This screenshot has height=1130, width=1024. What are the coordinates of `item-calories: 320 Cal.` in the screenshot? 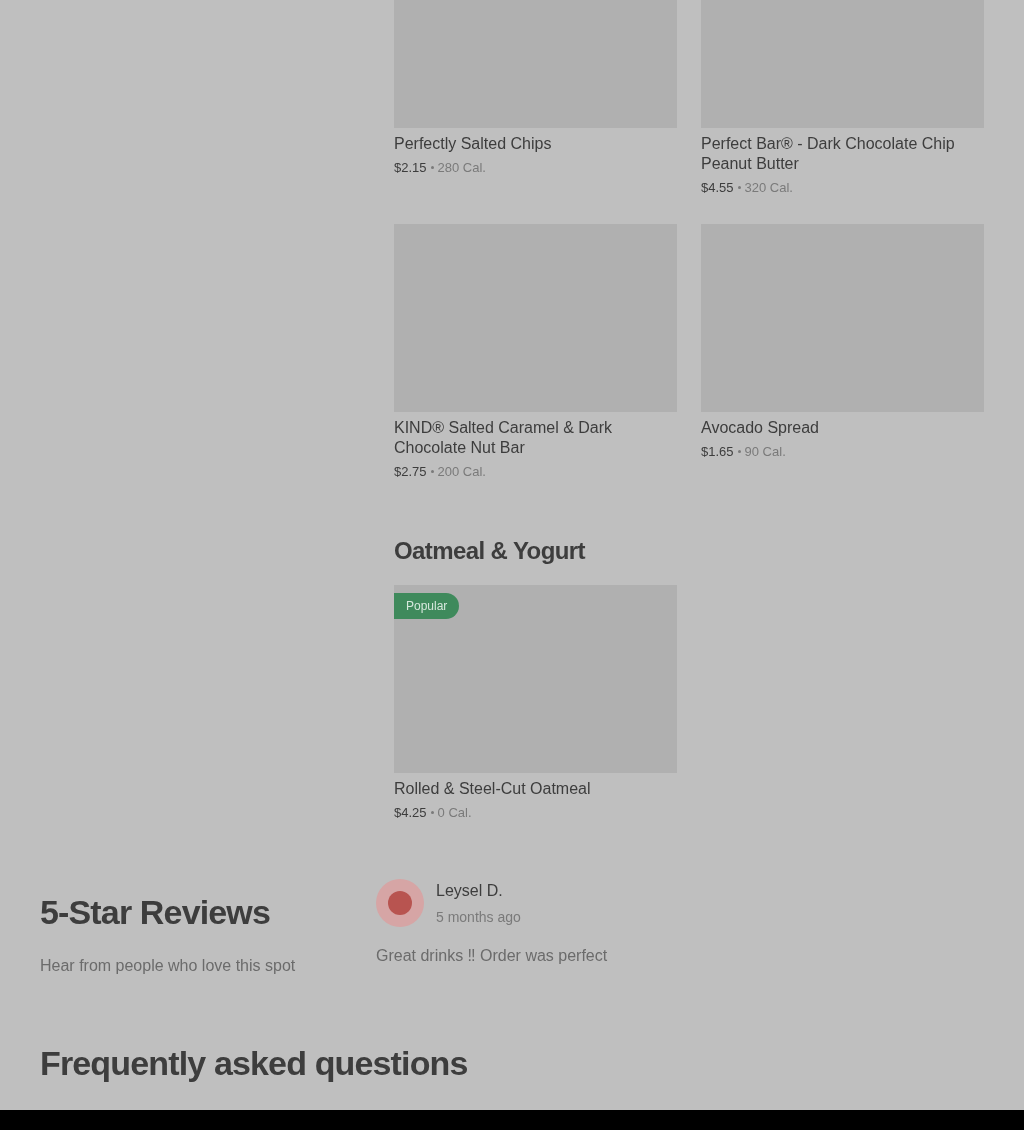 It's located at (768, 188).